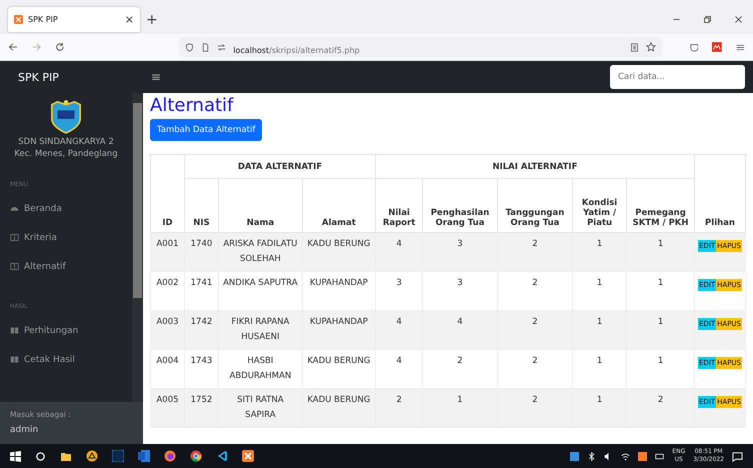 This screenshot has height=468, width=753. I want to click on xampp-logo-icon, so click(18, 19).